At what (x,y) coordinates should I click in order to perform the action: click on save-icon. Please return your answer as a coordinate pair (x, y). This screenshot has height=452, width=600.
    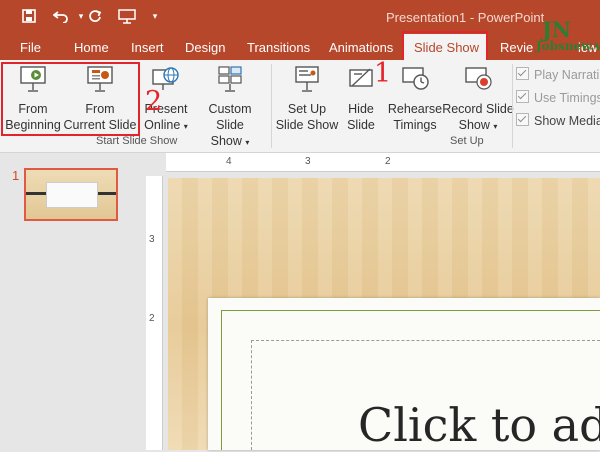
    Looking at the image, I should click on (29, 16).